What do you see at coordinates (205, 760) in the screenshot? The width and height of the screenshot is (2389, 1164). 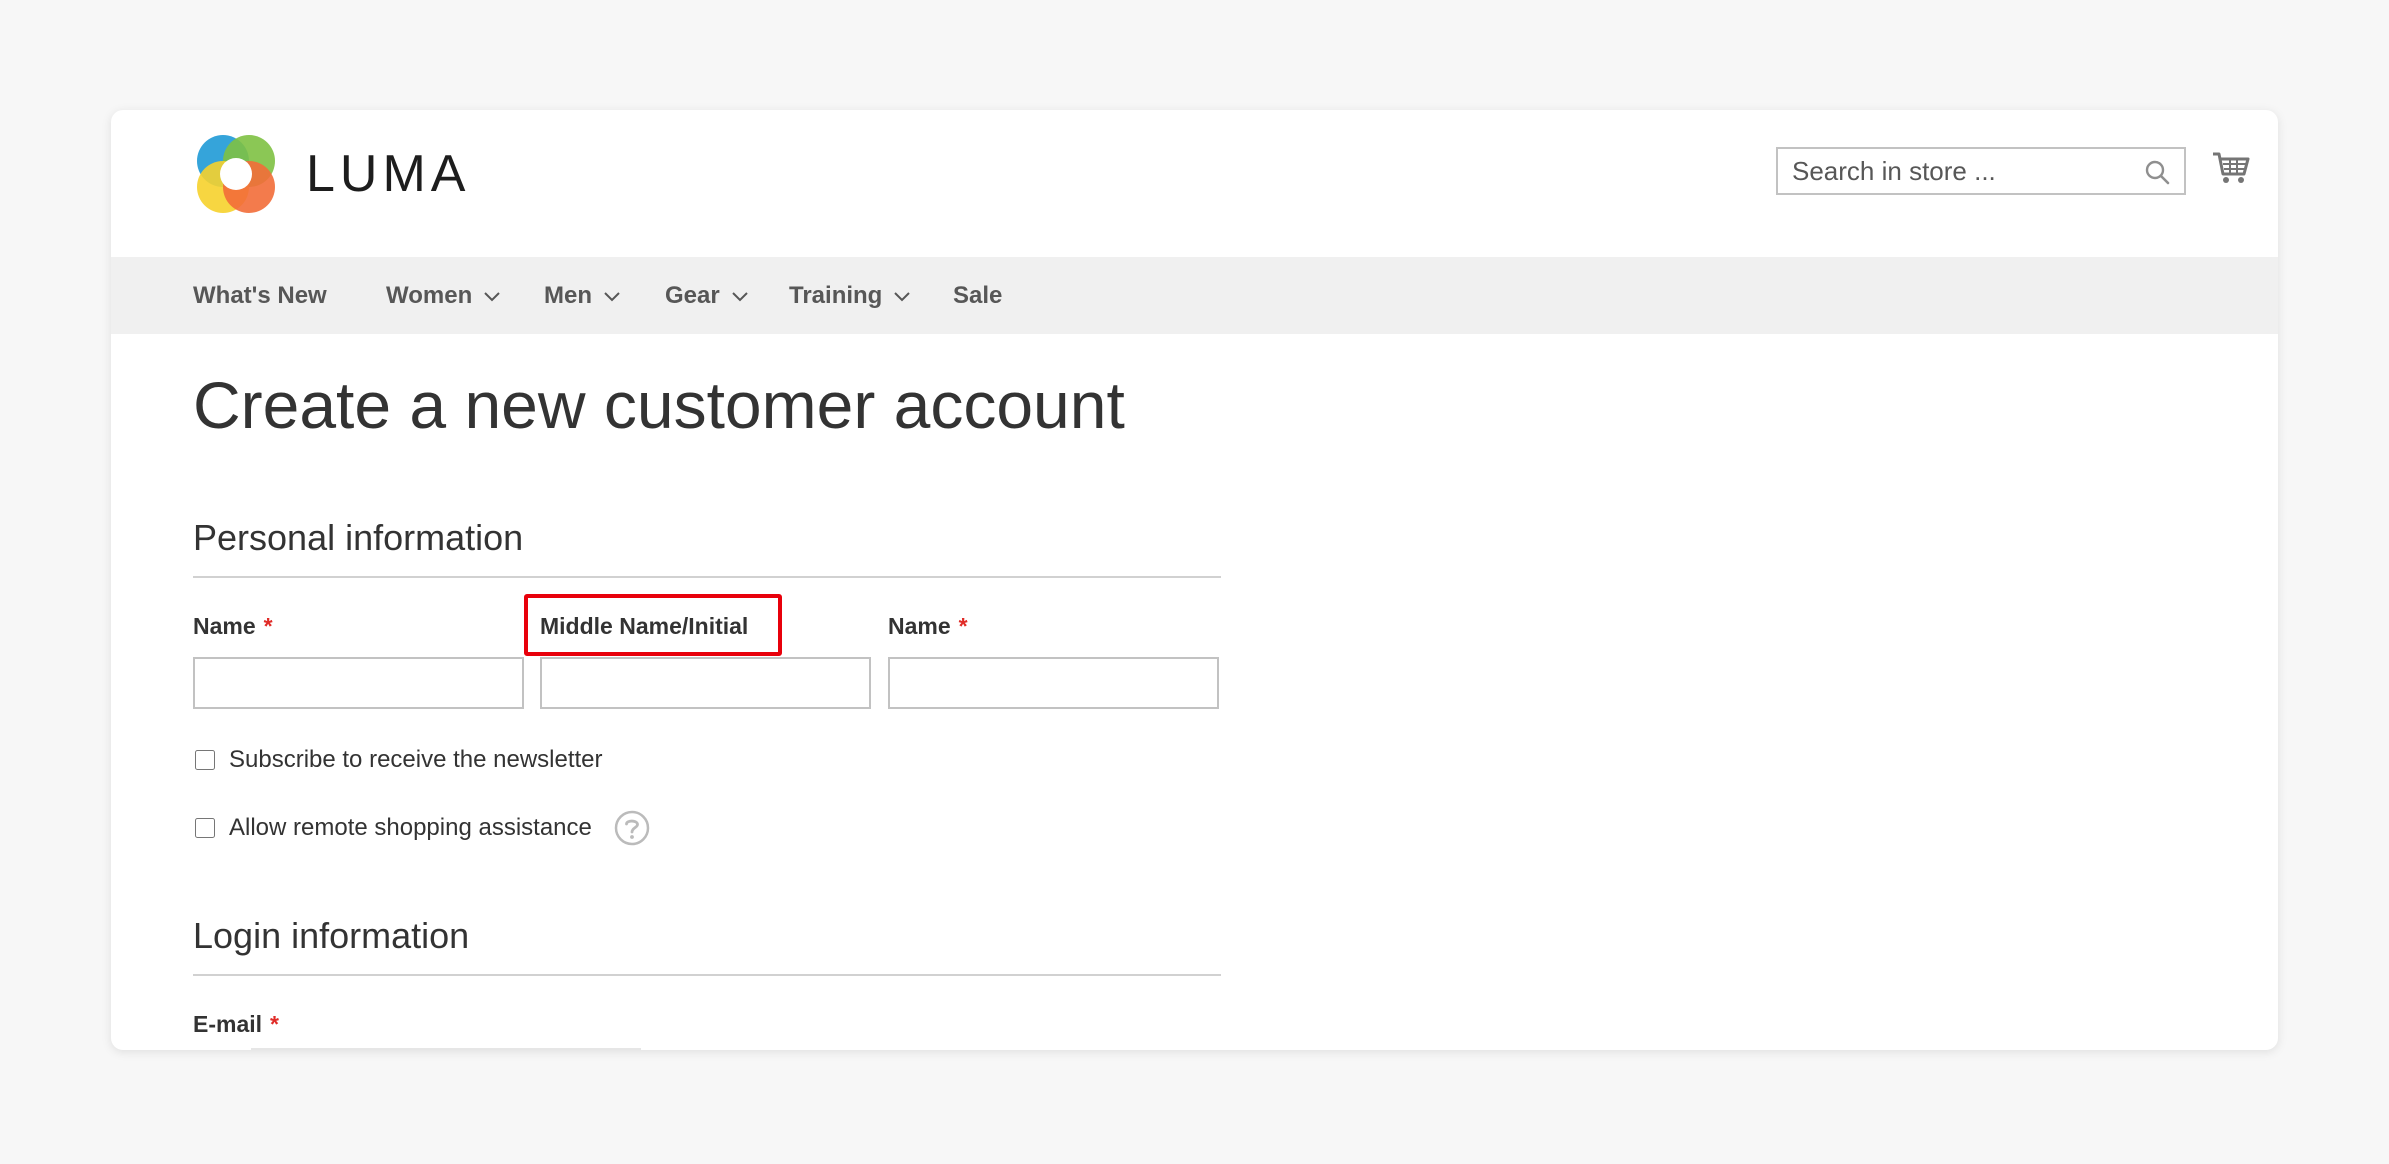 I see `newsletter-checkbox` at bounding box center [205, 760].